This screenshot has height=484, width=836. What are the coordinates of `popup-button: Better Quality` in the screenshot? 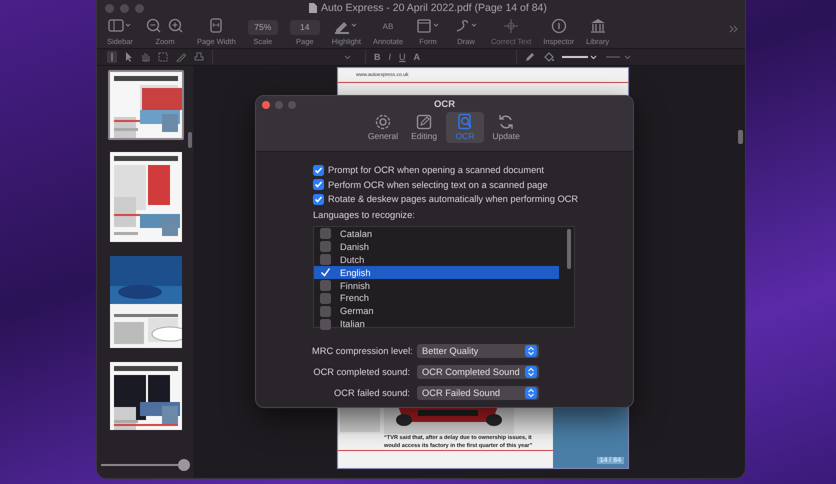 It's located at (478, 351).